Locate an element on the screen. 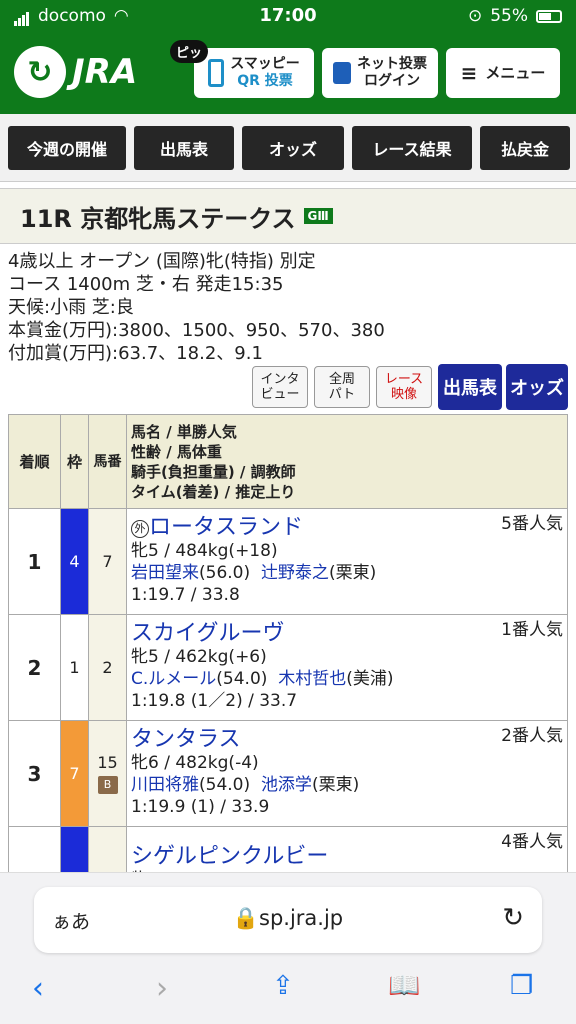 This screenshot has width=576, height=1024. sex-age-weight: 牝5 / 484kg(+18) is located at coordinates (204, 551).